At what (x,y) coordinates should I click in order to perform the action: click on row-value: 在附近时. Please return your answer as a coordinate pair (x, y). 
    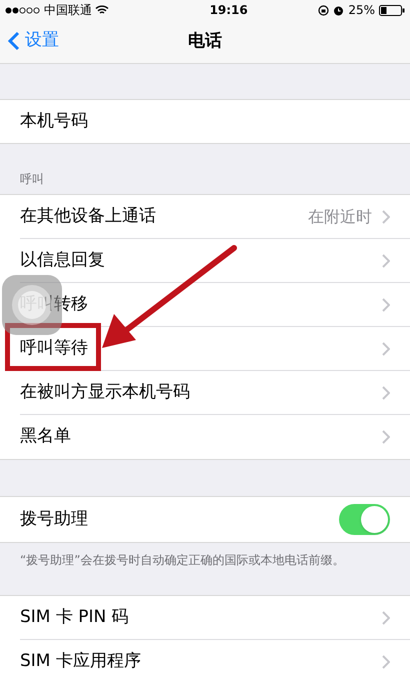
    Looking at the image, I should click on (340, 217).